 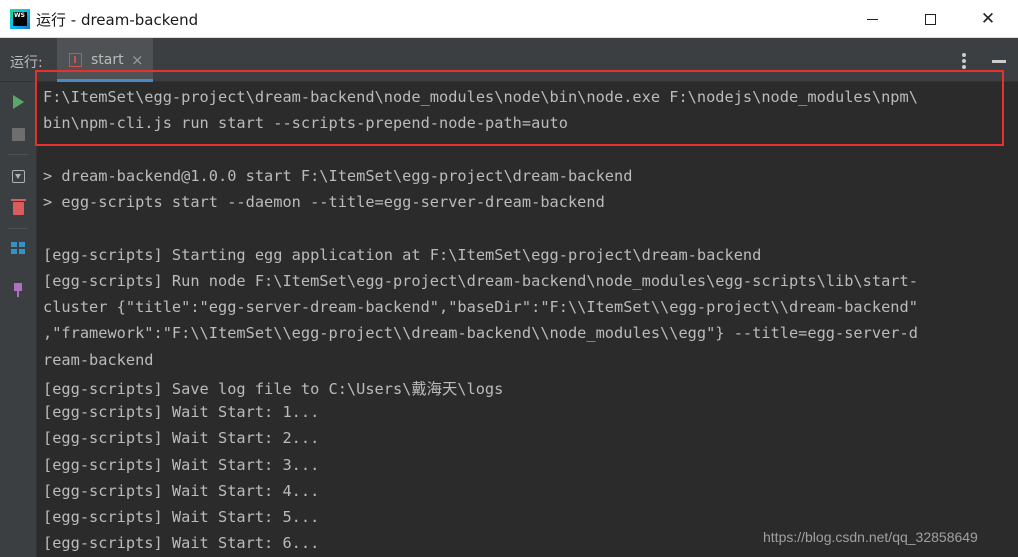 I want to click on run-panel-label: 运行:, so click(x=26, y=63).